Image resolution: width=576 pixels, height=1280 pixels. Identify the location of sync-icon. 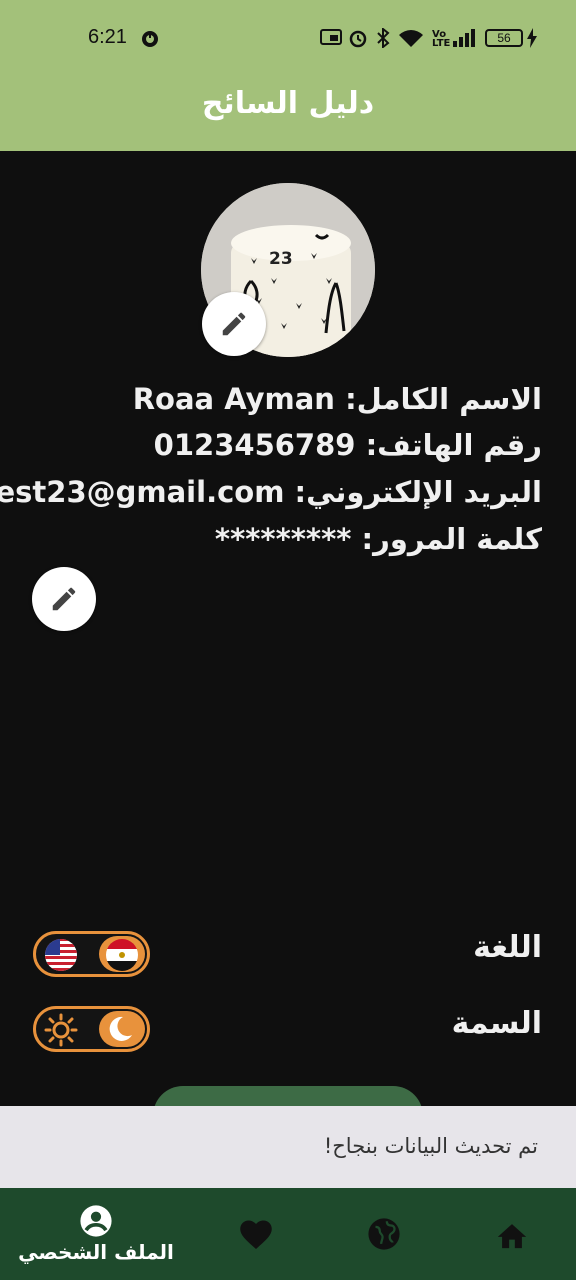
(150, 39).